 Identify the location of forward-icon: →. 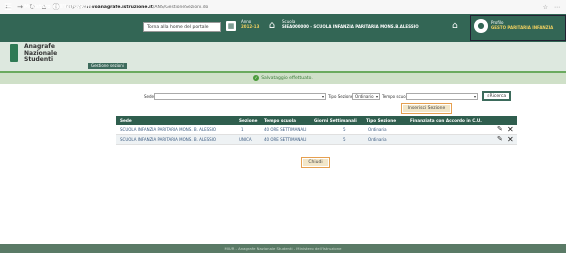
(20, 7).